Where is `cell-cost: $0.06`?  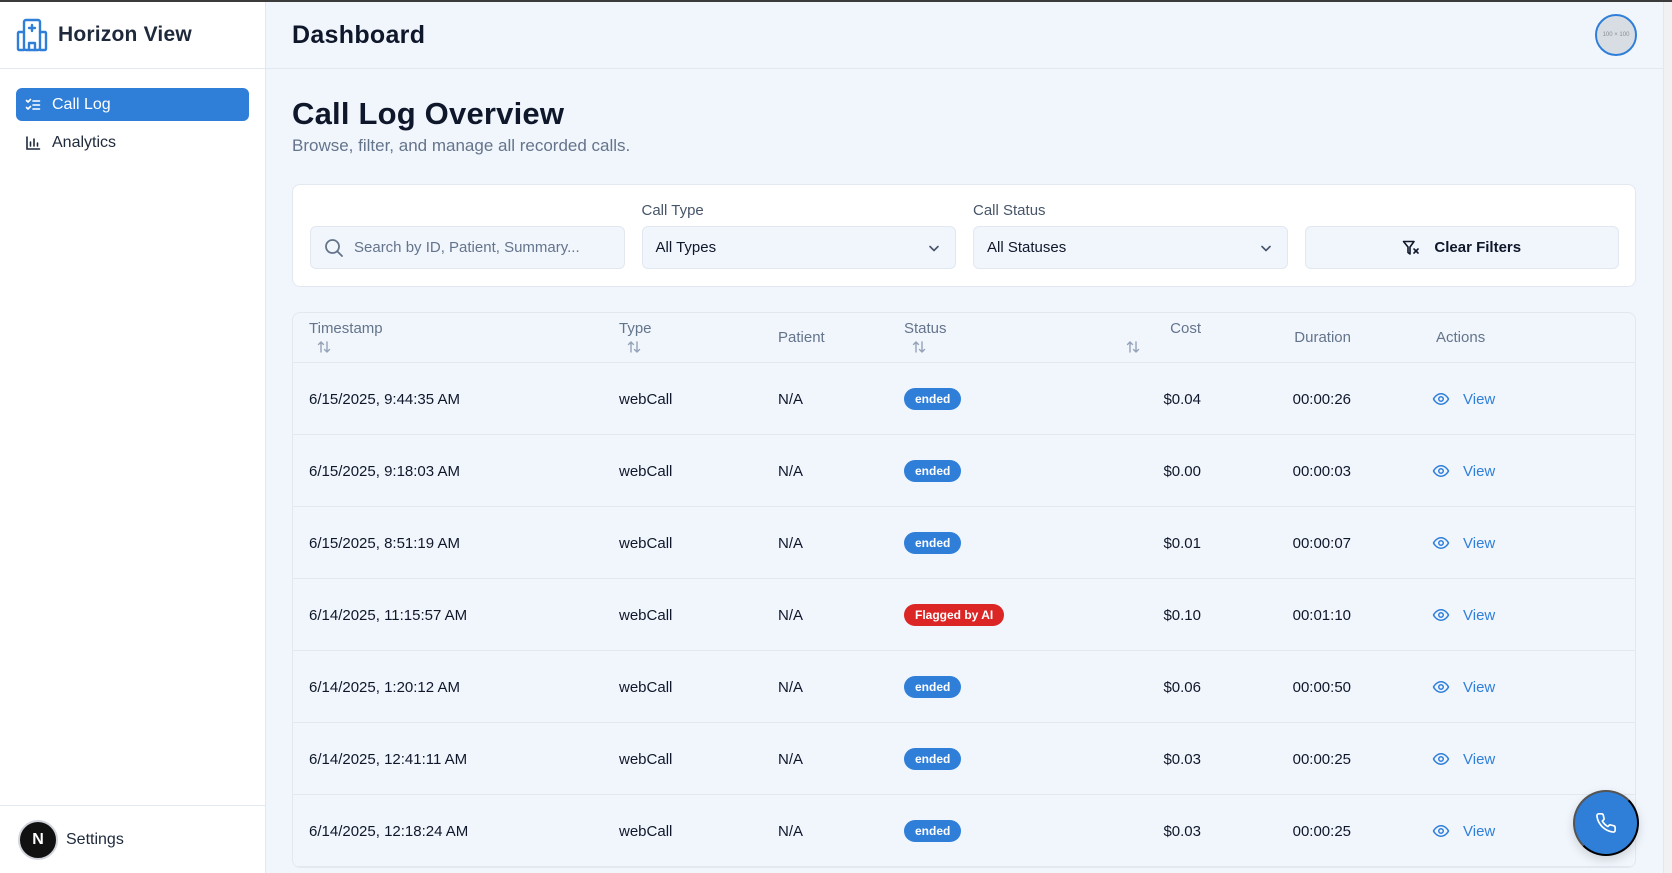 cell-cost: $0.06 is located at coordinates (1182, 687).